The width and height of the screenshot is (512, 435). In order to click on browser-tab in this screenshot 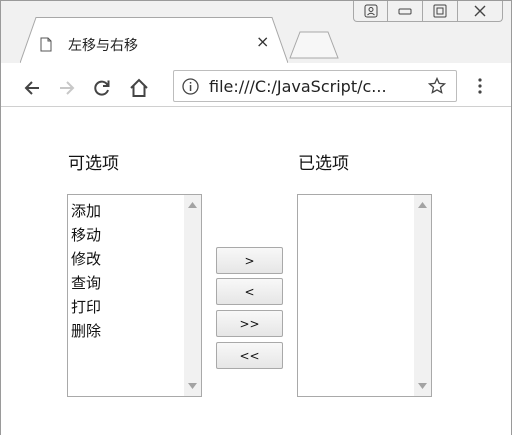, I will do `click(154, 40)`.